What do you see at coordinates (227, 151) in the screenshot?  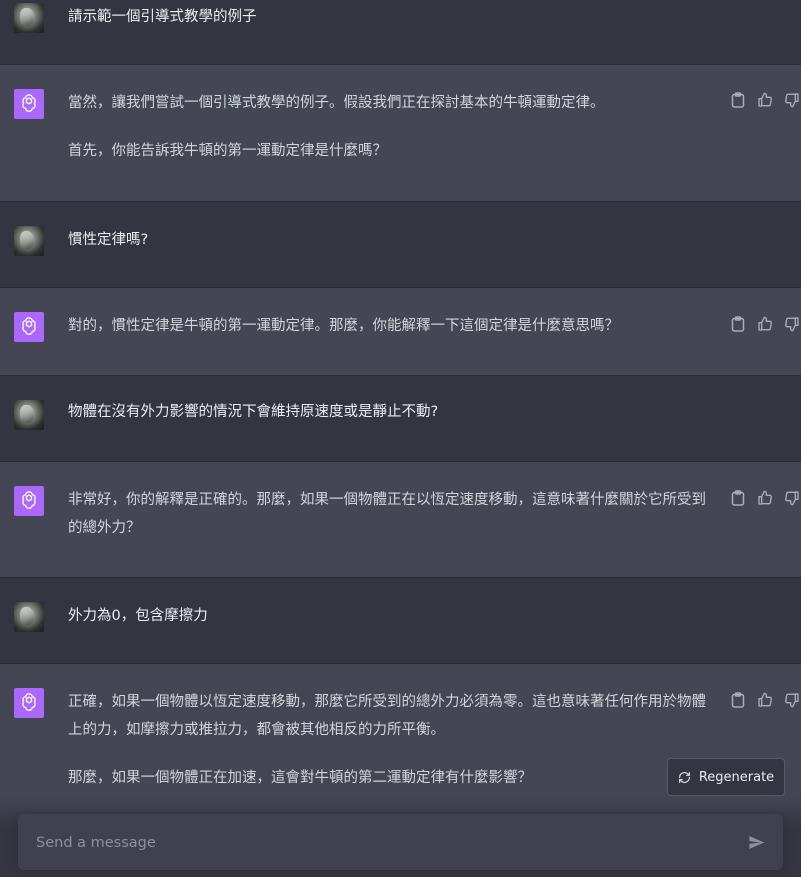 I see `message-paragraph: 首先，你能告訴我牛頓的第一運動定律是什麼嗎？` at bounding box center [227, 151].